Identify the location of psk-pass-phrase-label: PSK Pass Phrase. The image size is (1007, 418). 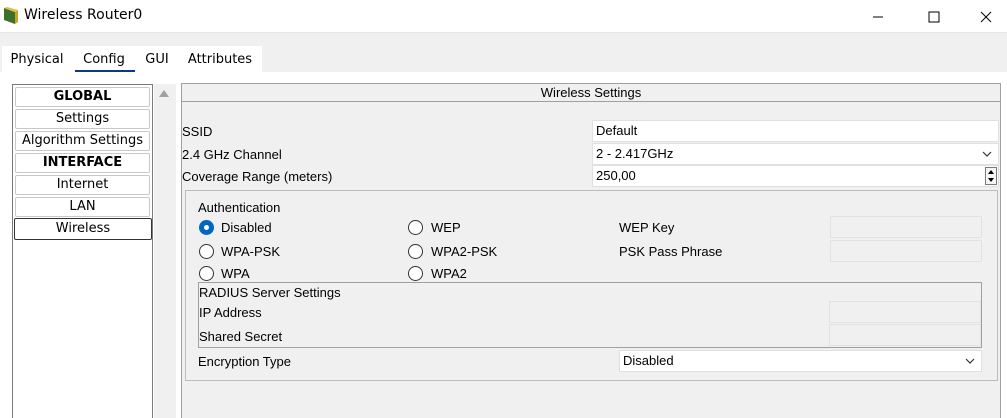
(671, 251).